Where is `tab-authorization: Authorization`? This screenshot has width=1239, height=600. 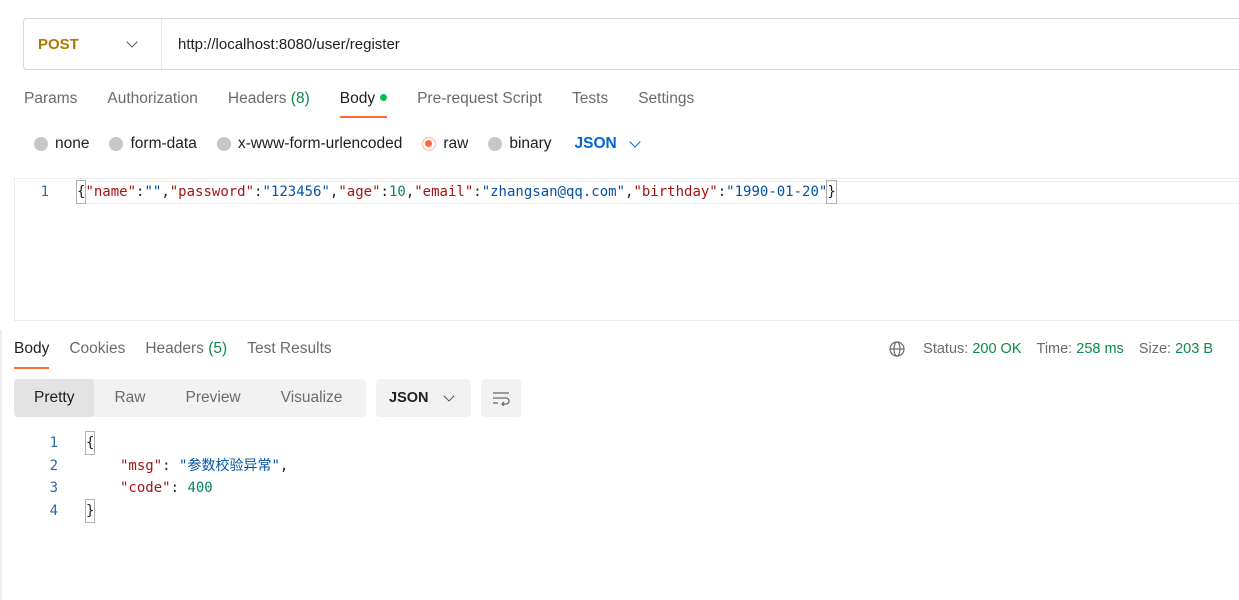
tab-authorization: Authorization is located at coordinates (152, 103).